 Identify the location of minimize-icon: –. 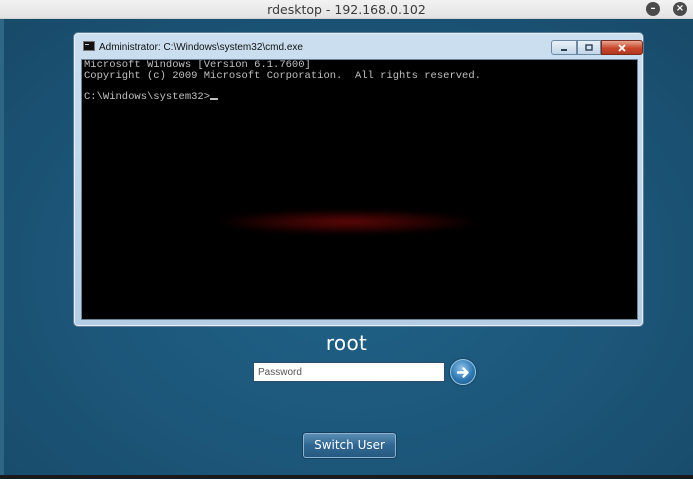
(653, 9).